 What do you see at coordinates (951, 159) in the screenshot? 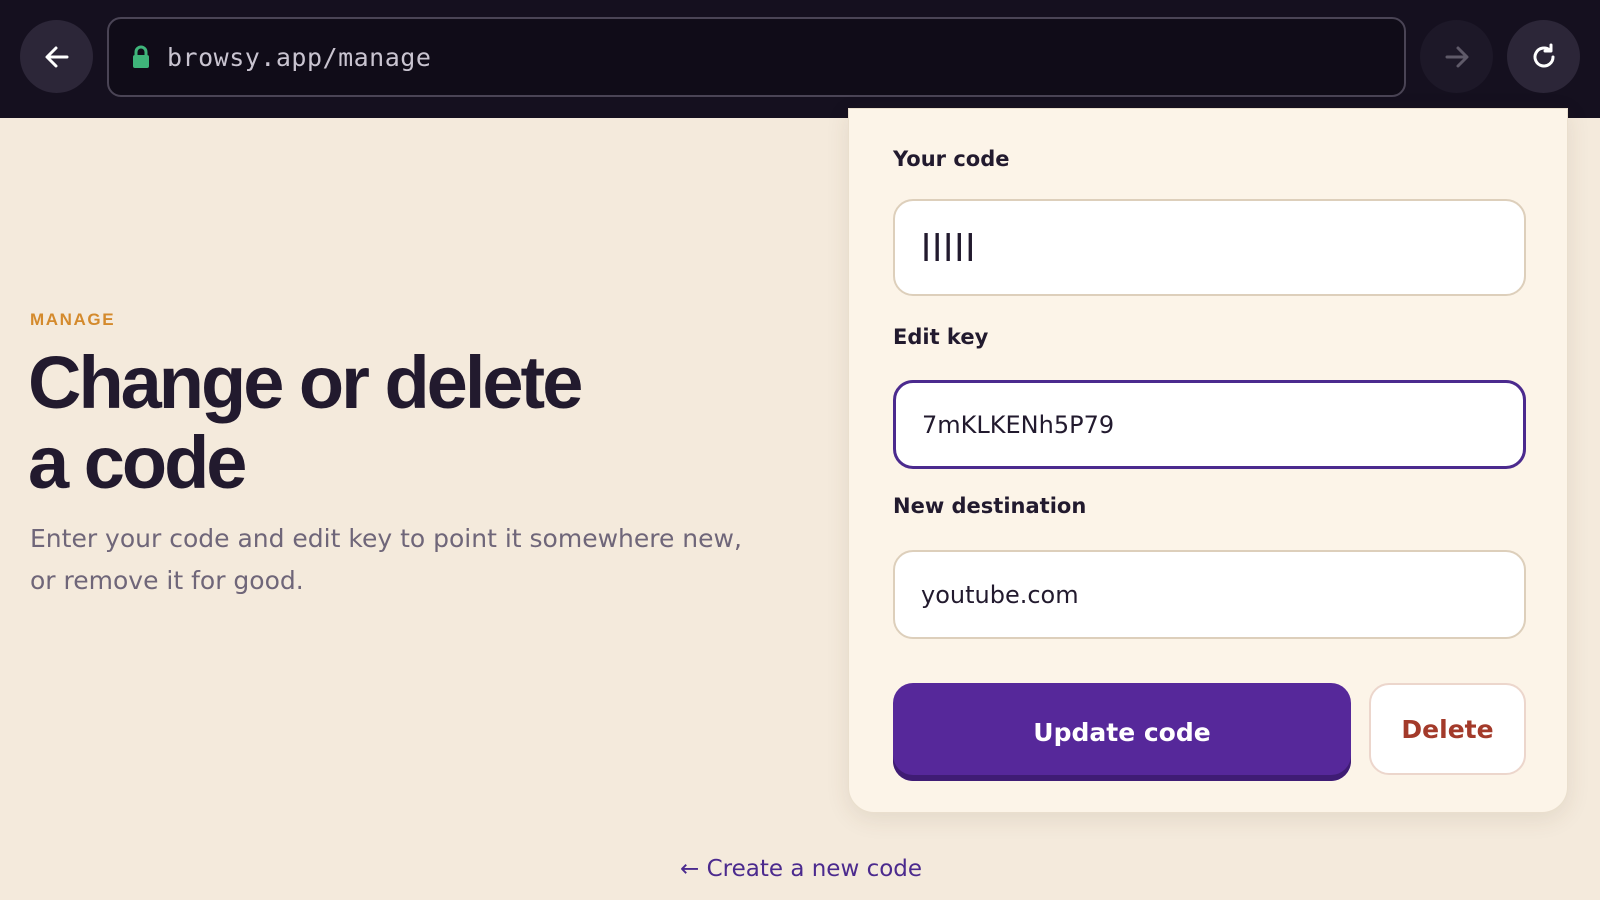
I see `code-label: Your code` at bounding box center [951, 159].